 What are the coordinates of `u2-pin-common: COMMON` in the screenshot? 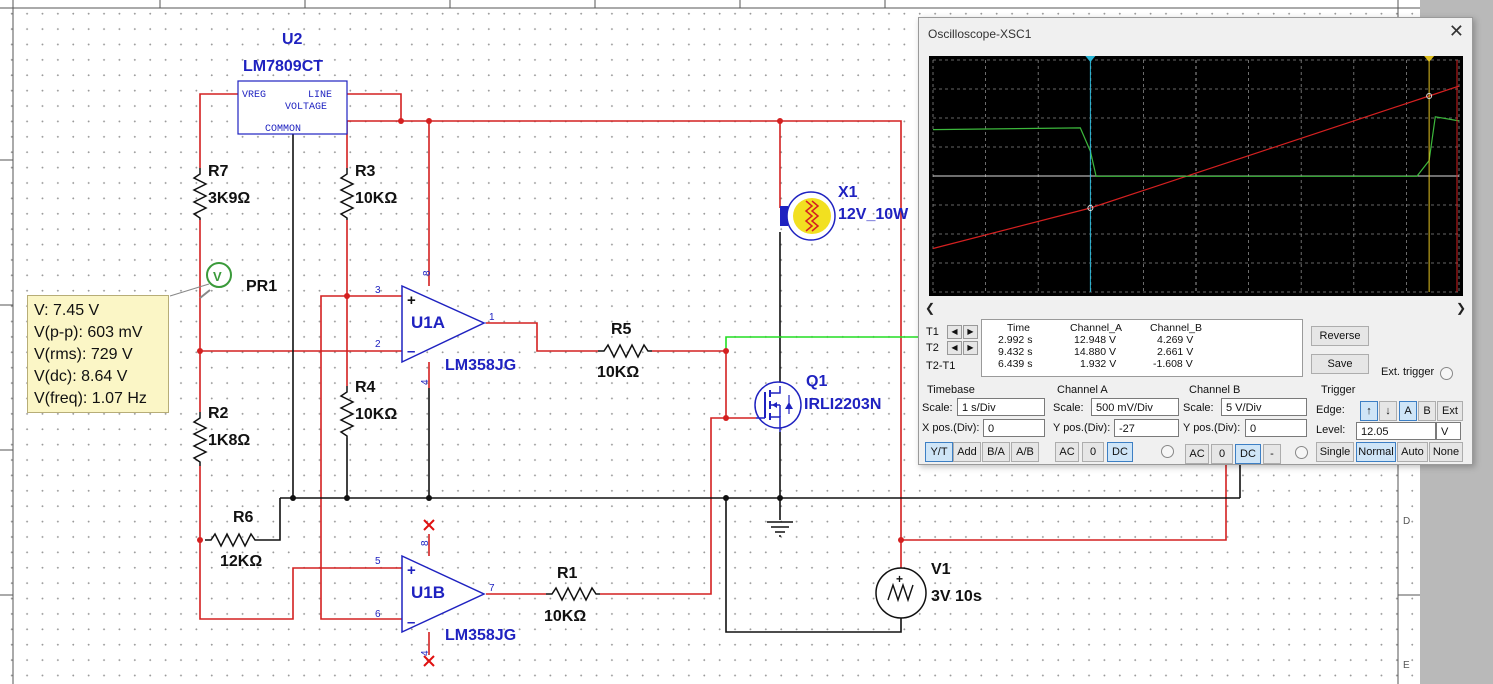 It's located at (283, 129).